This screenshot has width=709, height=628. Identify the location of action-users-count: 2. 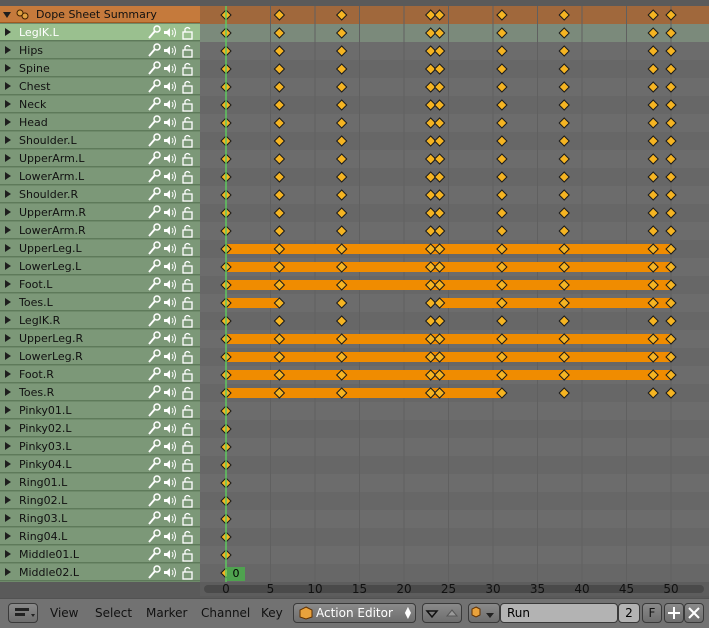
(629, 613).